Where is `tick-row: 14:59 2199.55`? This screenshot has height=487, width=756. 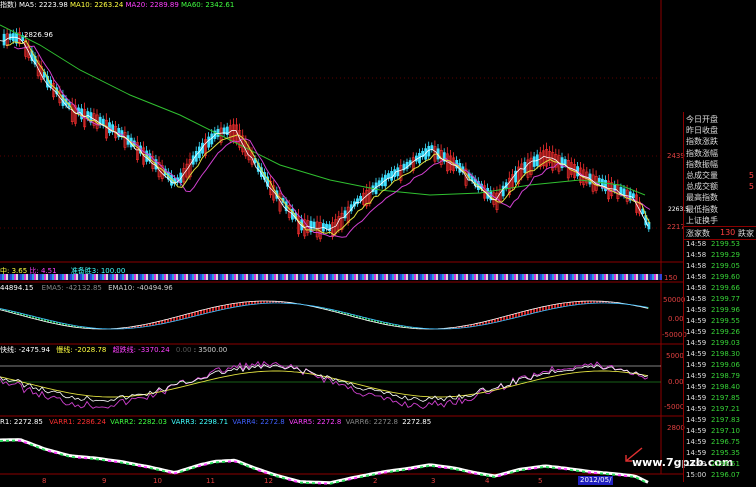 tick-row: 14:59 2199.55 is located at coordinates (720, 321).